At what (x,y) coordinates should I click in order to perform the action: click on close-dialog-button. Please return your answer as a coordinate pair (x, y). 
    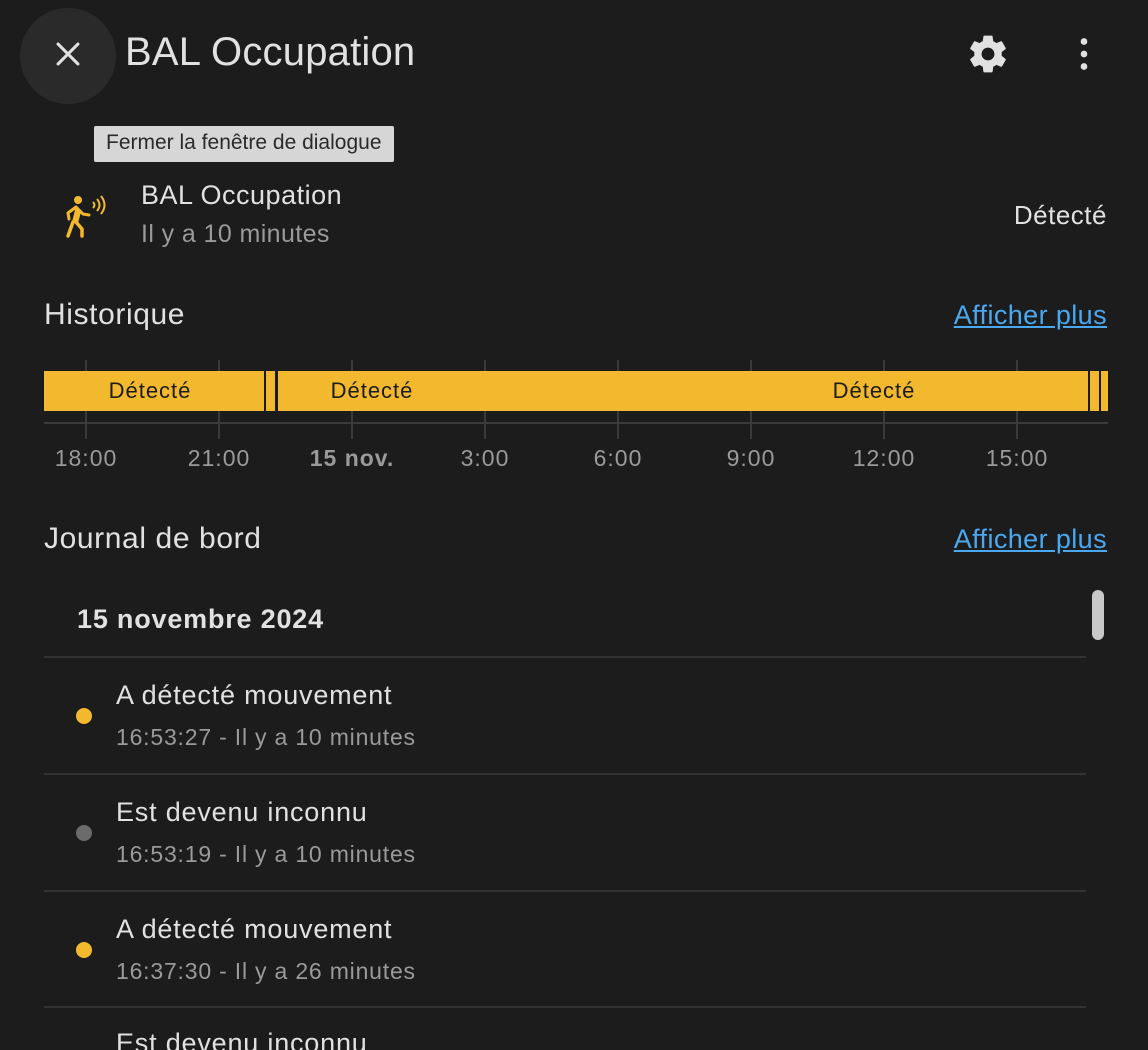
    Looking at the image, I should click on (68, 56).